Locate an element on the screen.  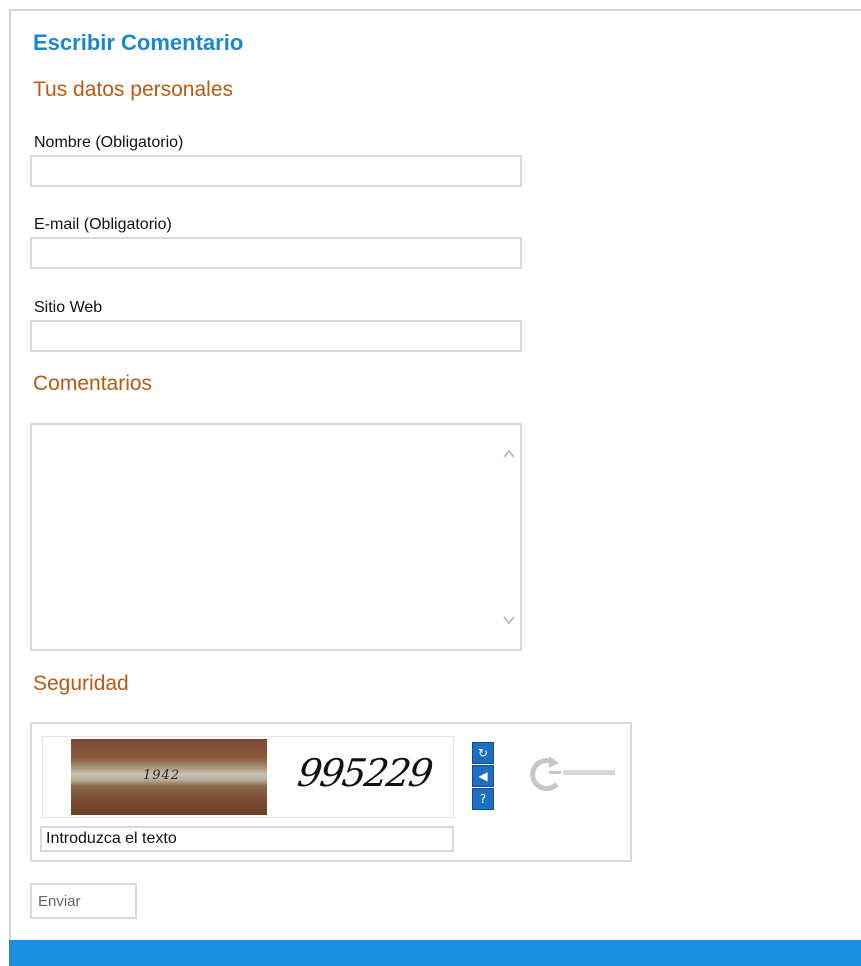
captcha-widget: 1942 995229 ↻ ◀ ? is located at coordinates (331, 792).